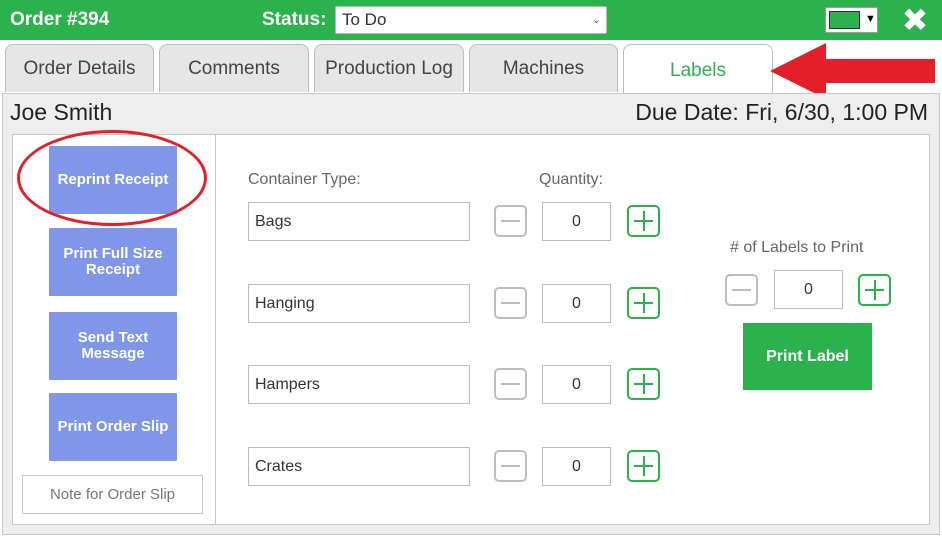  I want to click on container-type-input-hanging, so click(359, 303).